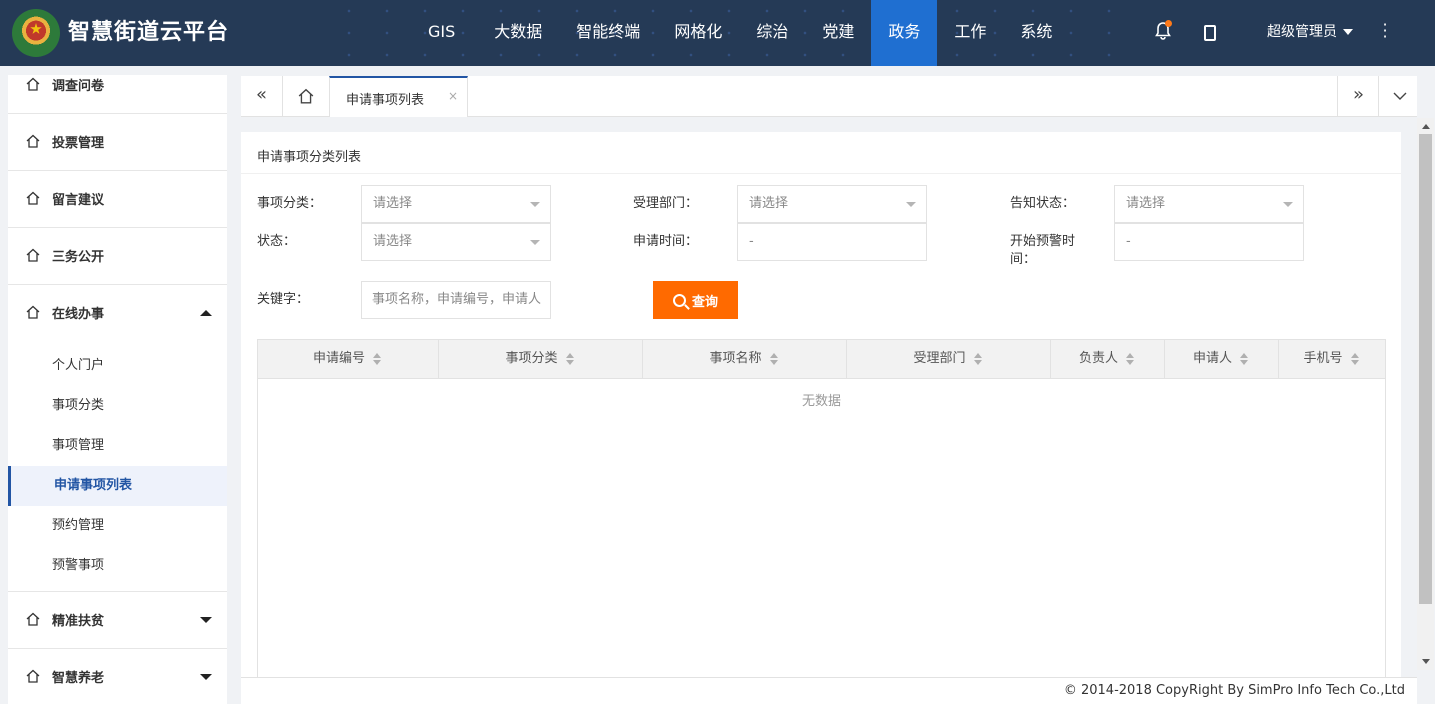  Describe the element at coordinates (456, 204) in the screenshot. I see `category-select: 请选择` at that location.